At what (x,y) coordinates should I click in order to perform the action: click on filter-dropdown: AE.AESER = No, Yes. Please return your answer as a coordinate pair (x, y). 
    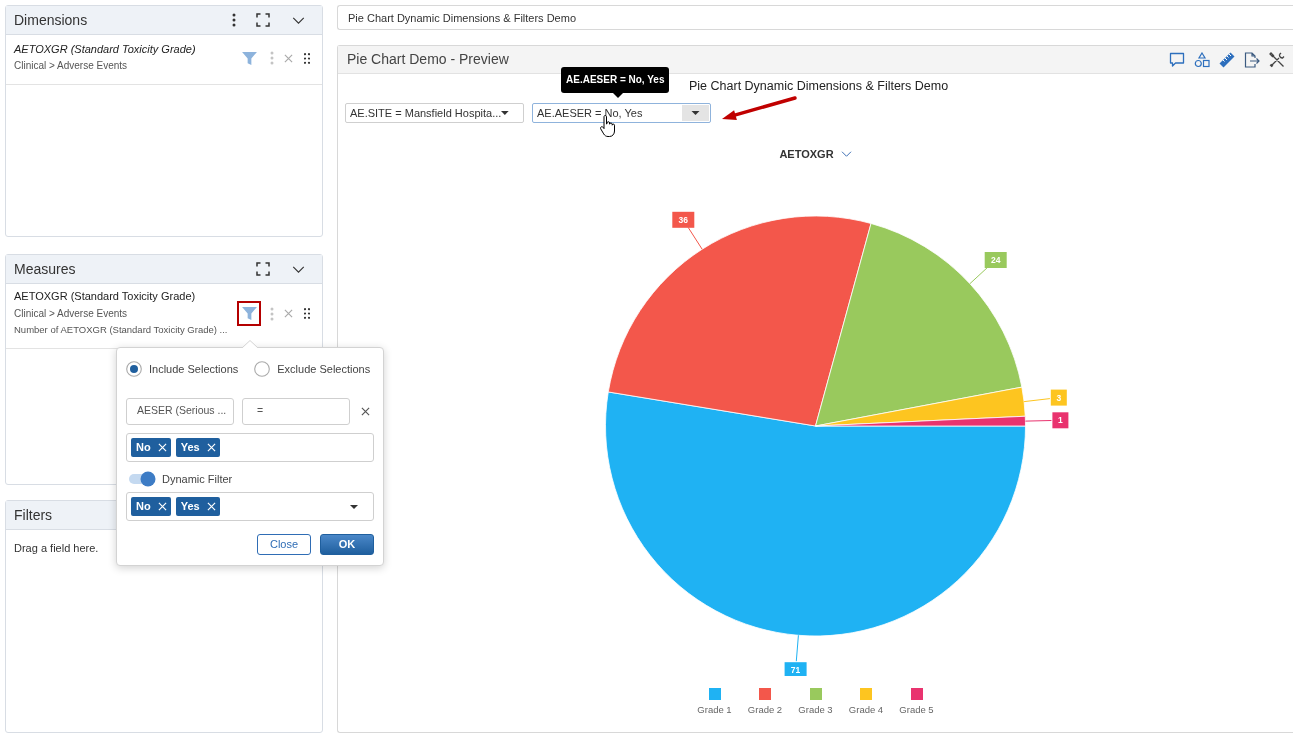
    Looking at the image, I should click on (621, 113).